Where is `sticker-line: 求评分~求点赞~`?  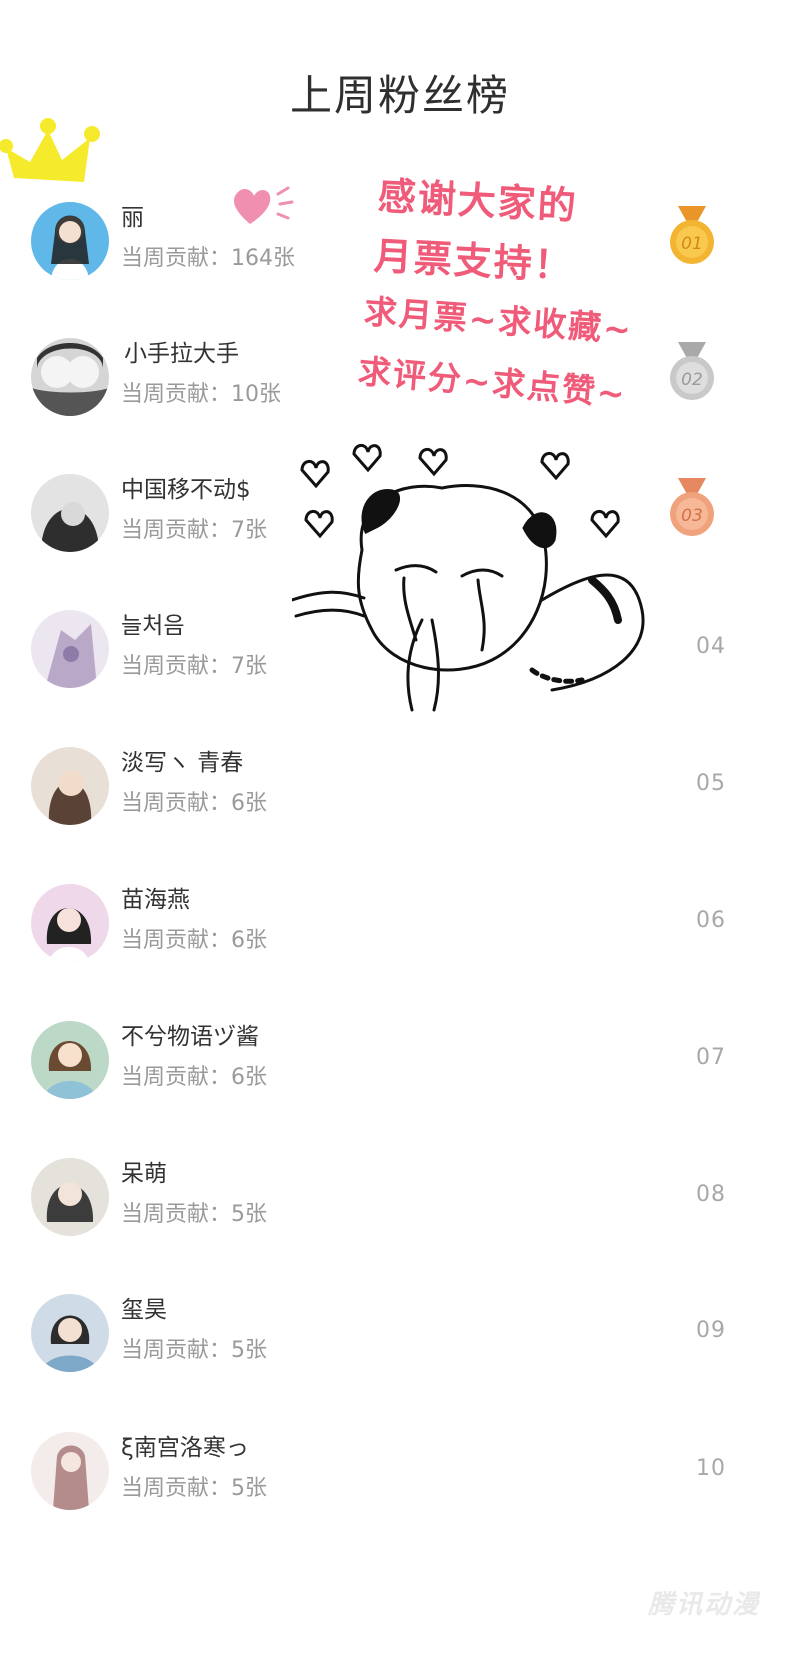
sticker-line: 求评分~求点赞~ is located at coordinates (492, 382).